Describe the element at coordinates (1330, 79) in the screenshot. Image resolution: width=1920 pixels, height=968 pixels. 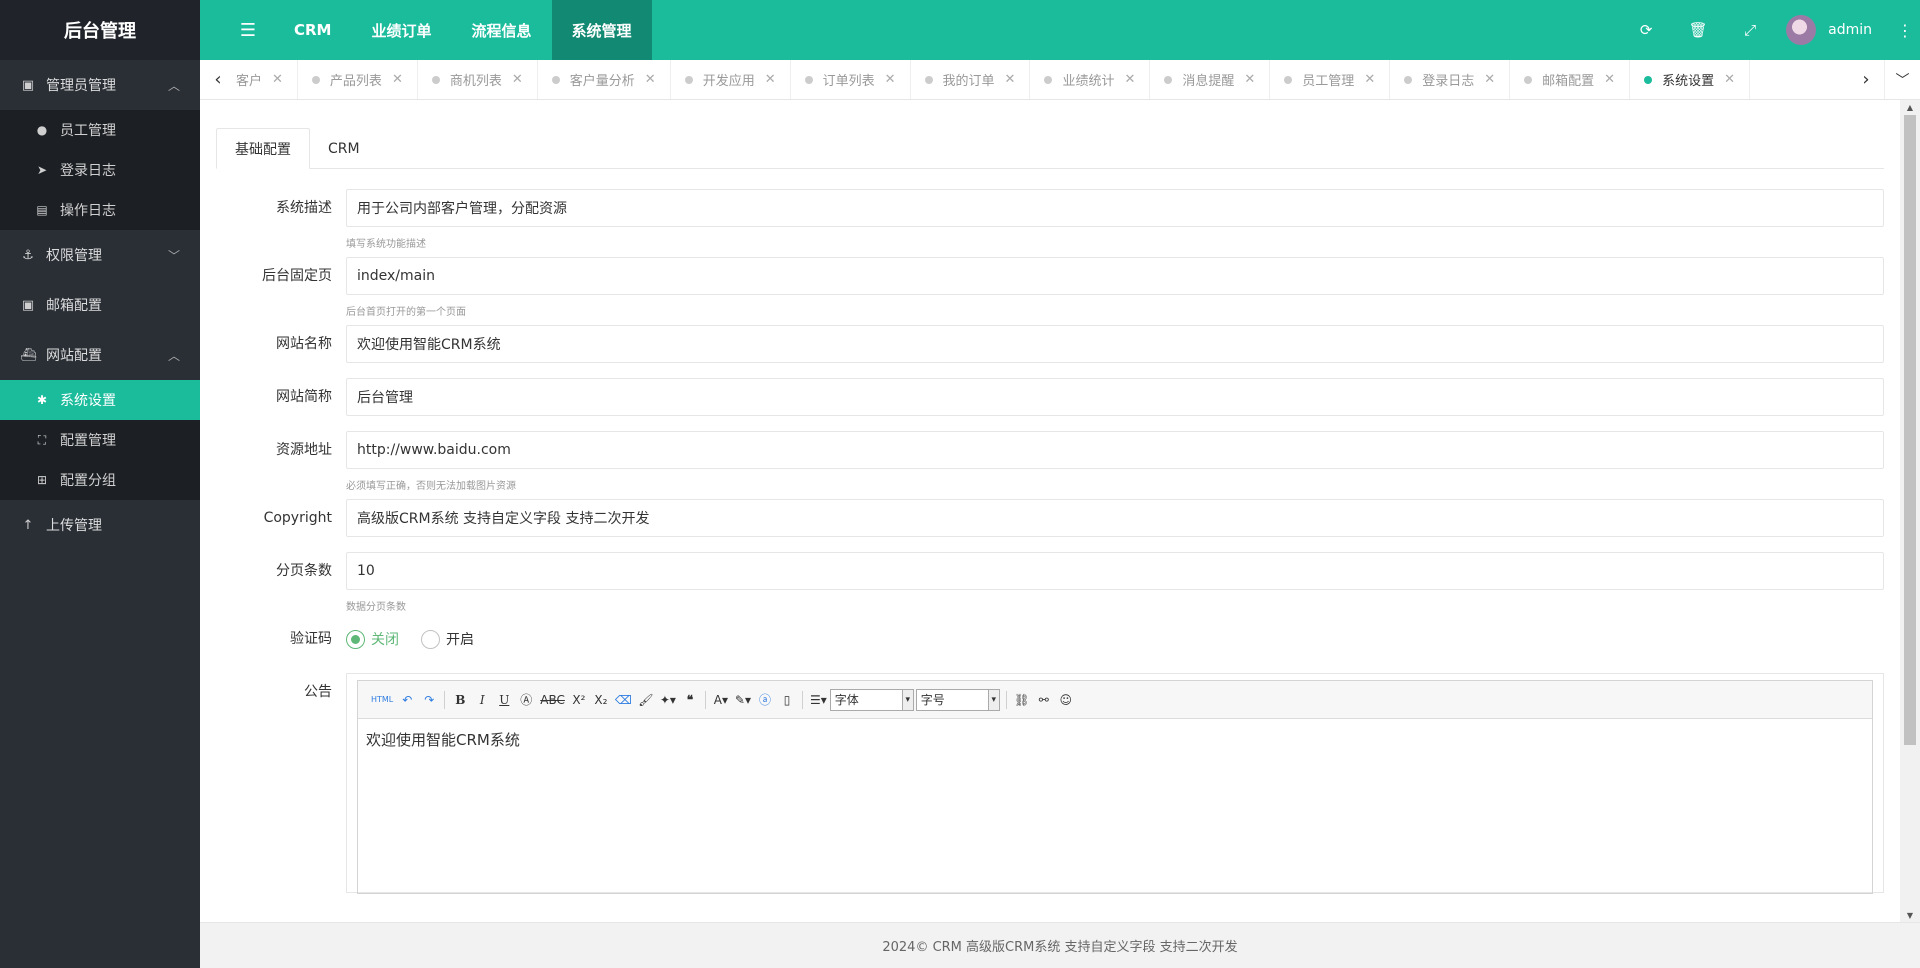
I see `tab-staff: 员工管理 ✕` at that location.